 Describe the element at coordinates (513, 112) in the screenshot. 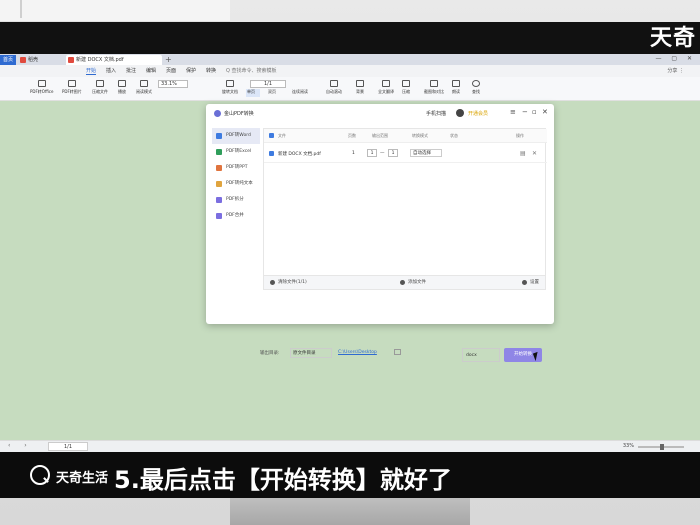

I see `menu-icon: ≡` at that location.